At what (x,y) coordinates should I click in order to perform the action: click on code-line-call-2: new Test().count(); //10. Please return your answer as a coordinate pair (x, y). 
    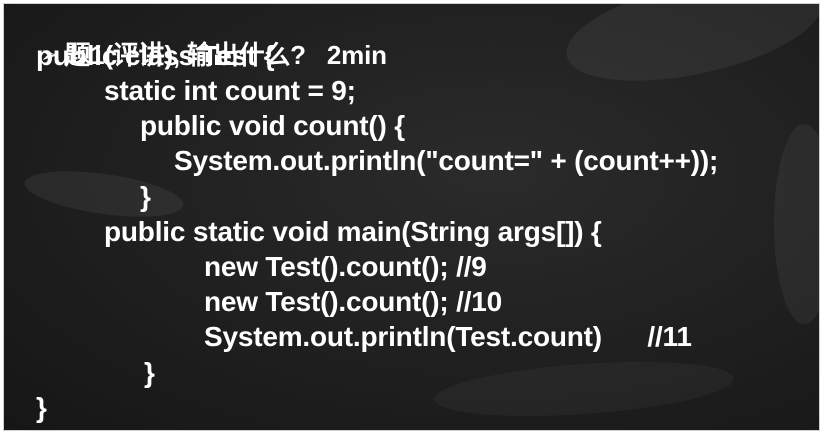
    Looking at the image, I should click on (353, 301).